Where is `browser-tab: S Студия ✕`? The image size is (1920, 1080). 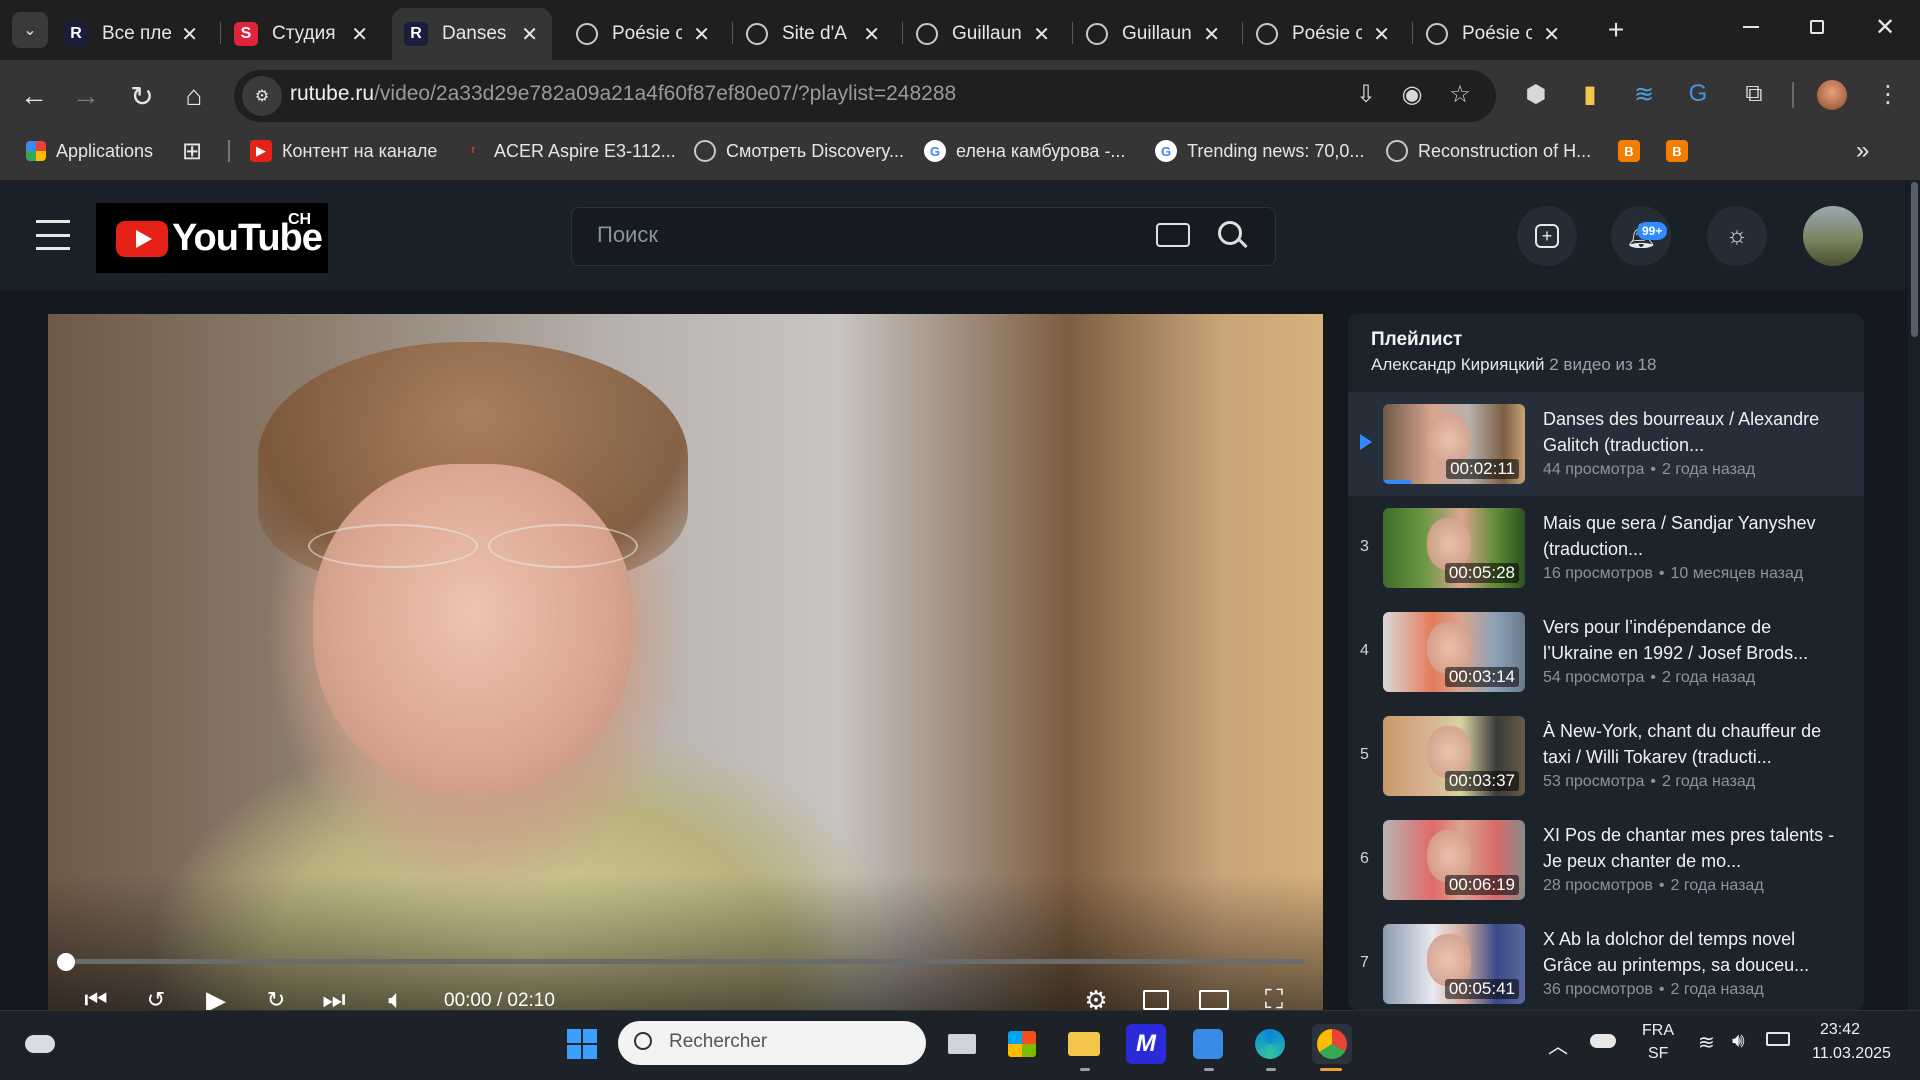
browser-tab: S Студия ✕ is located at coordinates (302, 34).